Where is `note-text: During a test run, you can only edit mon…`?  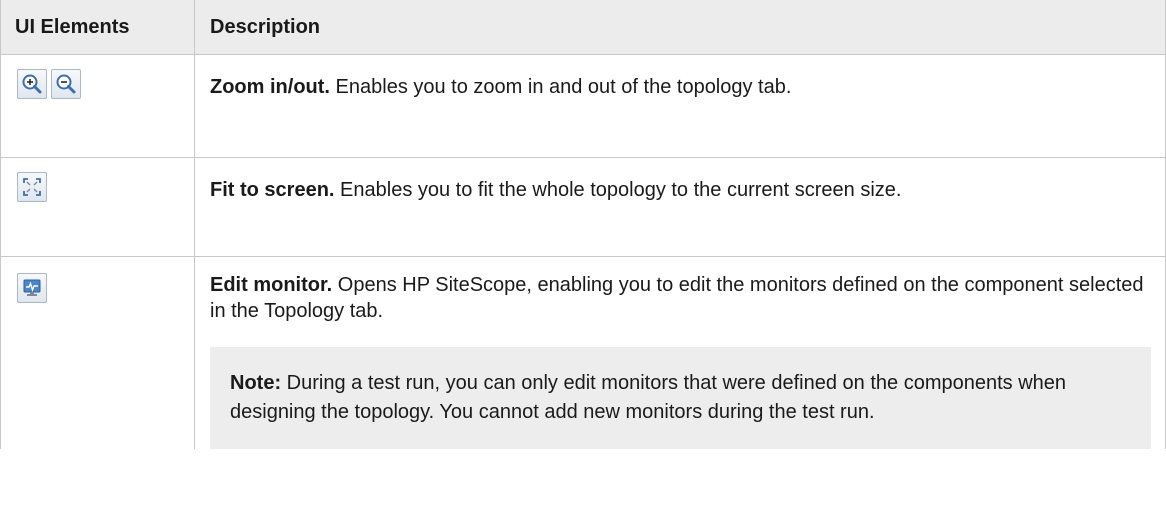 note-text: During a test run, you can only edit mon… is located at coordinates (648, 397).